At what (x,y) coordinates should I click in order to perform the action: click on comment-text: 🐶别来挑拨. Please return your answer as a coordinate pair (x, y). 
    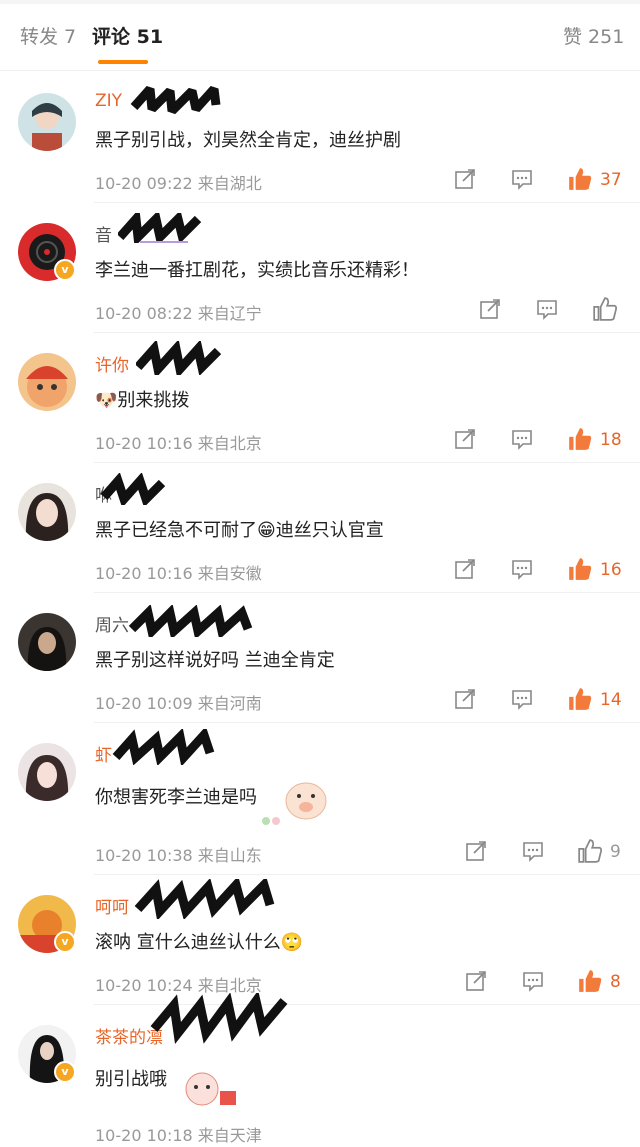
    Looking at the image, I should click on (142, 400).